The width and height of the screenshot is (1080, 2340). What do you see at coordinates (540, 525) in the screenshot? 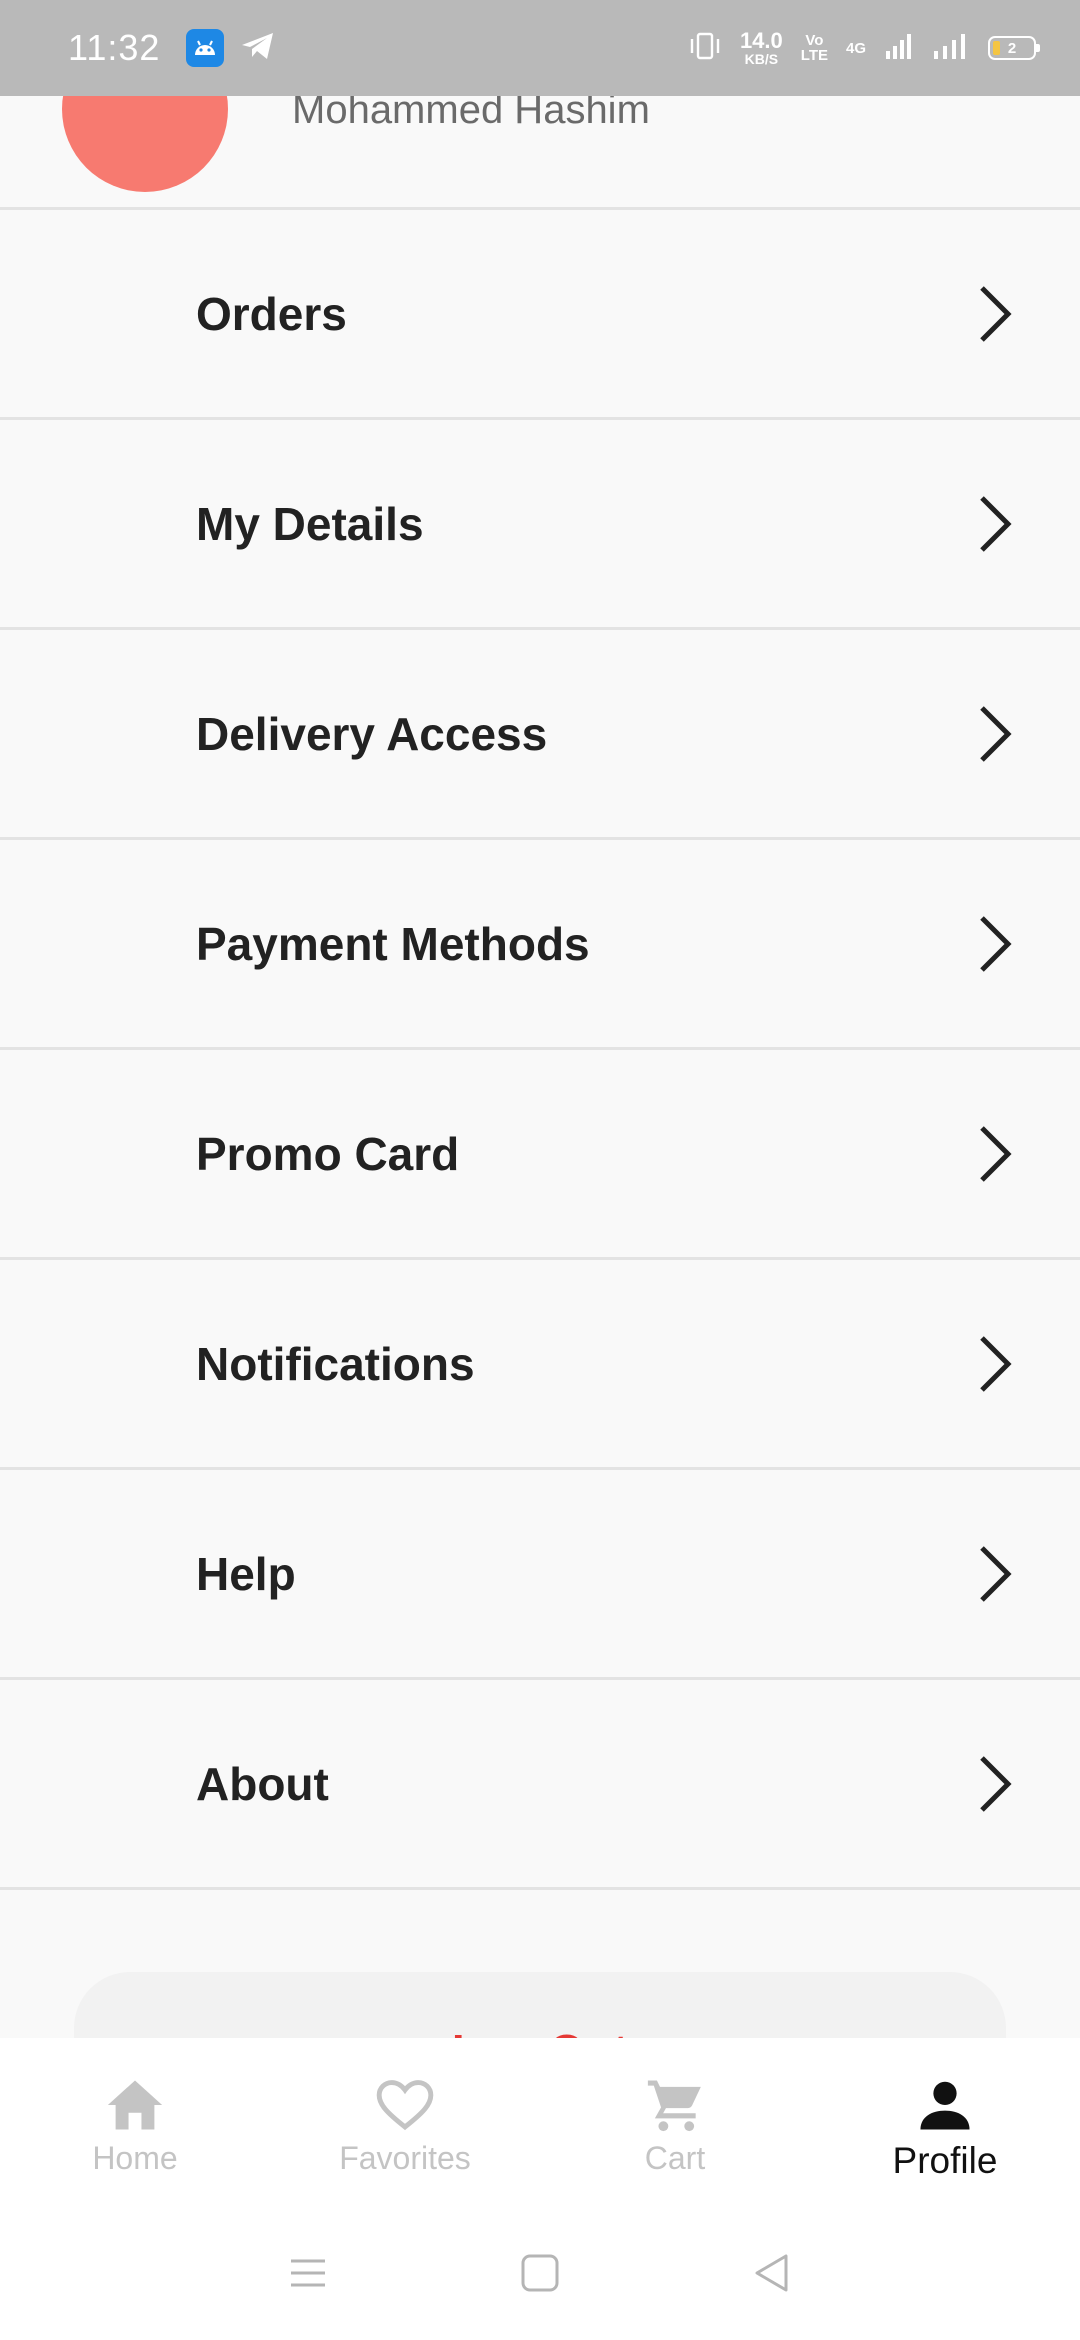
I see `menu-item-my-details: My Details` at bounding box center [540, 525].